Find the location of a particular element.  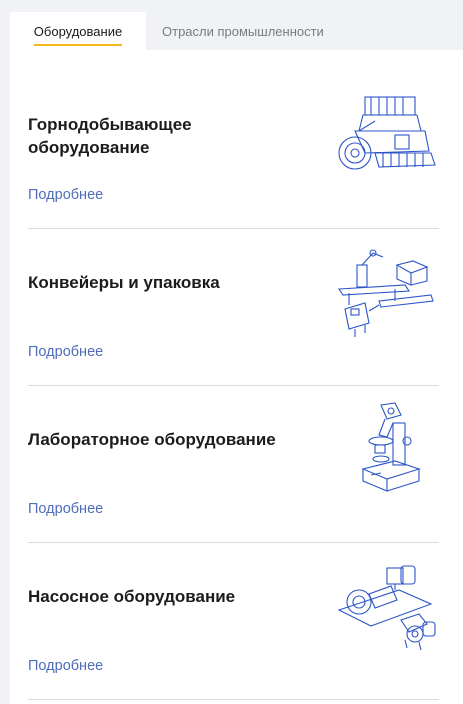

card-title: Конвейеры и упаковка is located at coordinates (124, 282).